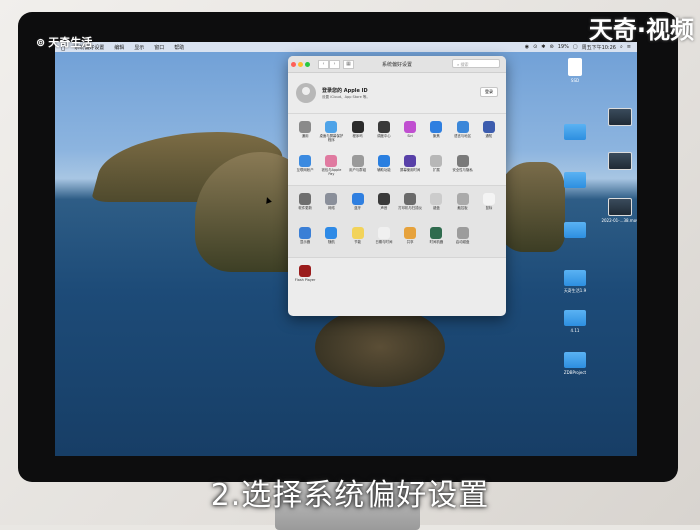 The width and height of the screenshot is (700, 530). I want to click on pref-pane-label: 用户与群组, so click(358, 170).